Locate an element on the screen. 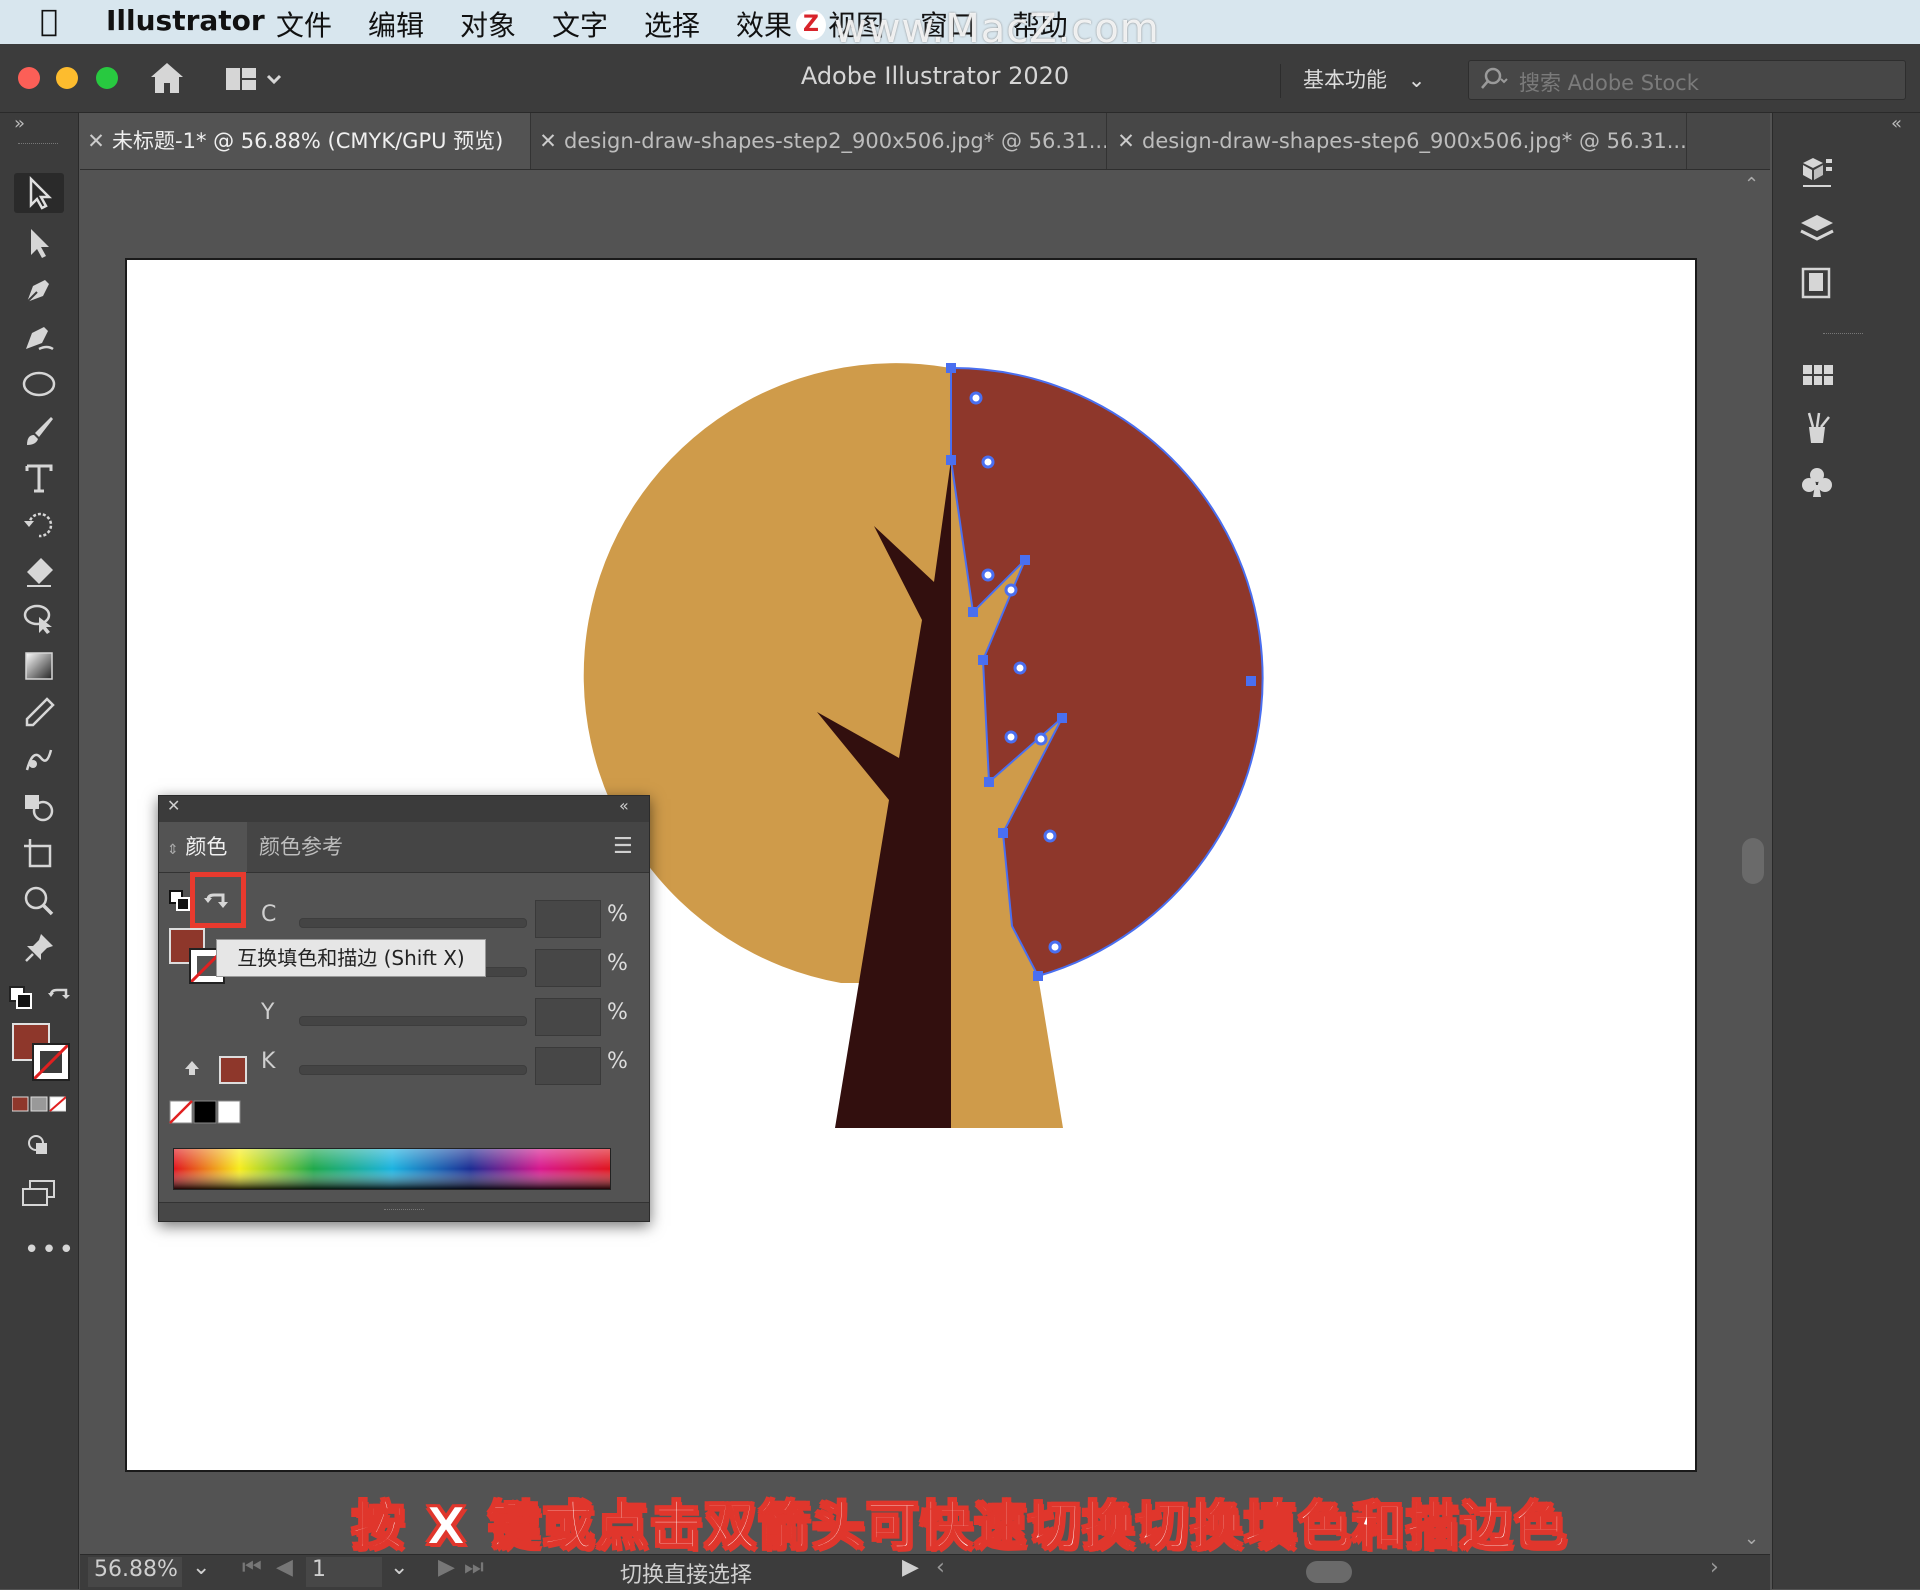 The height and width of the screenshot is (1590, 1920). puppet-warp-tool-icon is located at coordinates (39, 619).